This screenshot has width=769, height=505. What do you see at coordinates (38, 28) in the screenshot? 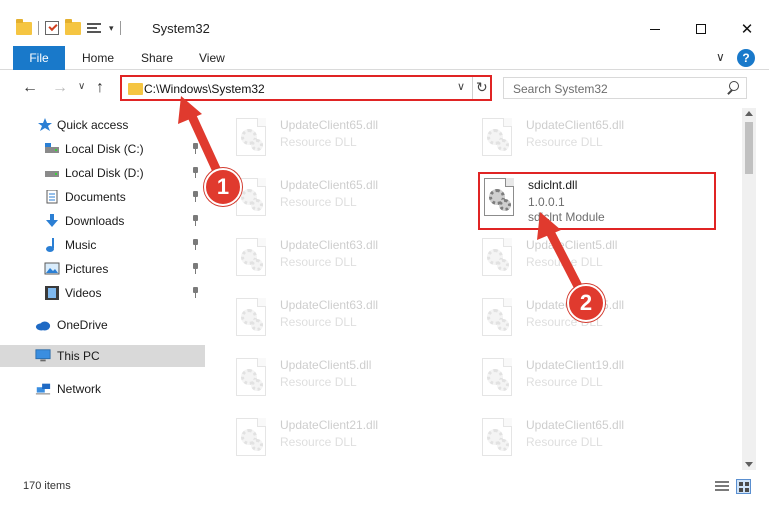
I see `toolbar-separator` at bounding box center [38, 28].